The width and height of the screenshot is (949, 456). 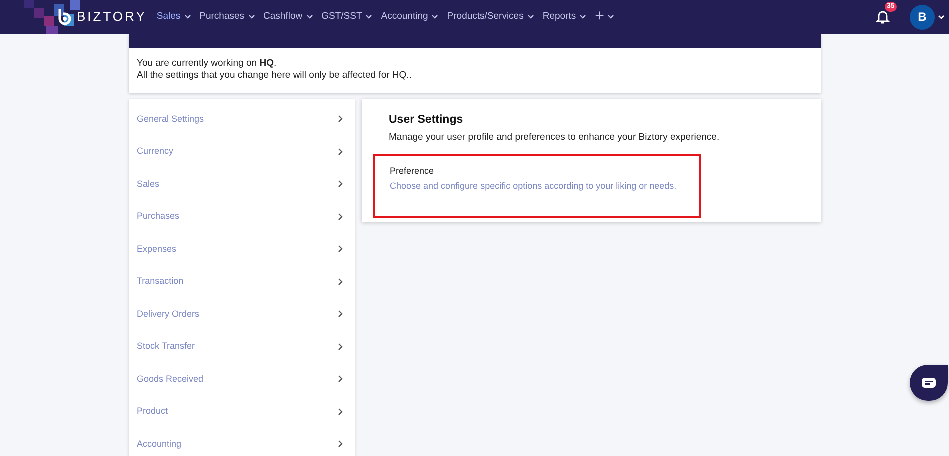 I want to click on sidebar-item: General Settings, so click(x=242, y=119).